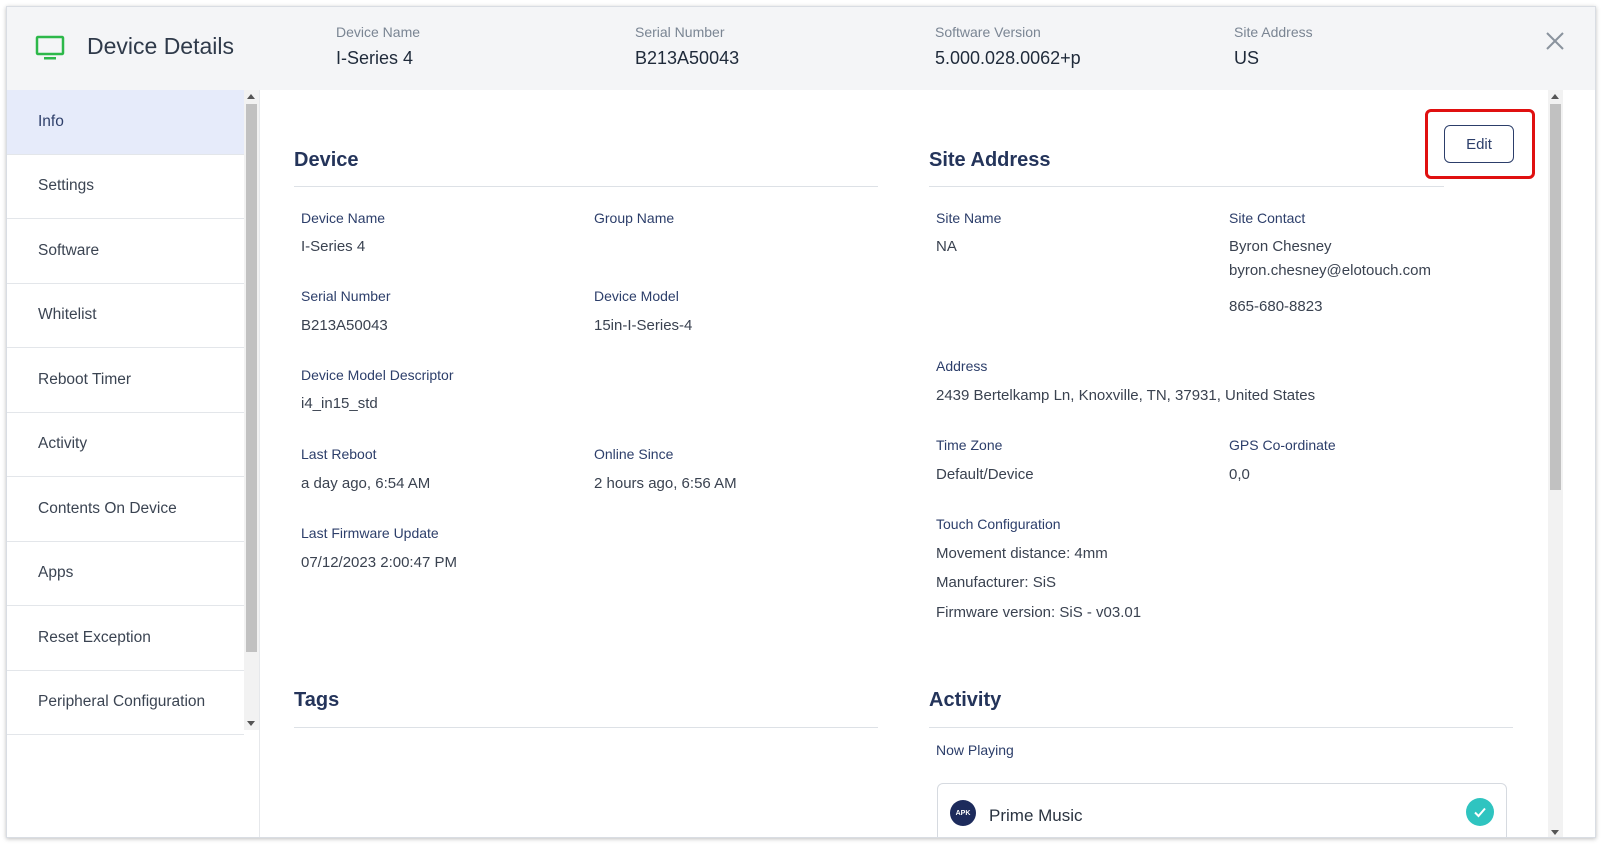 The image size is (1603, 845). I want to click on now-playing-app-card: APK Prime Music, so click(1222, 810).